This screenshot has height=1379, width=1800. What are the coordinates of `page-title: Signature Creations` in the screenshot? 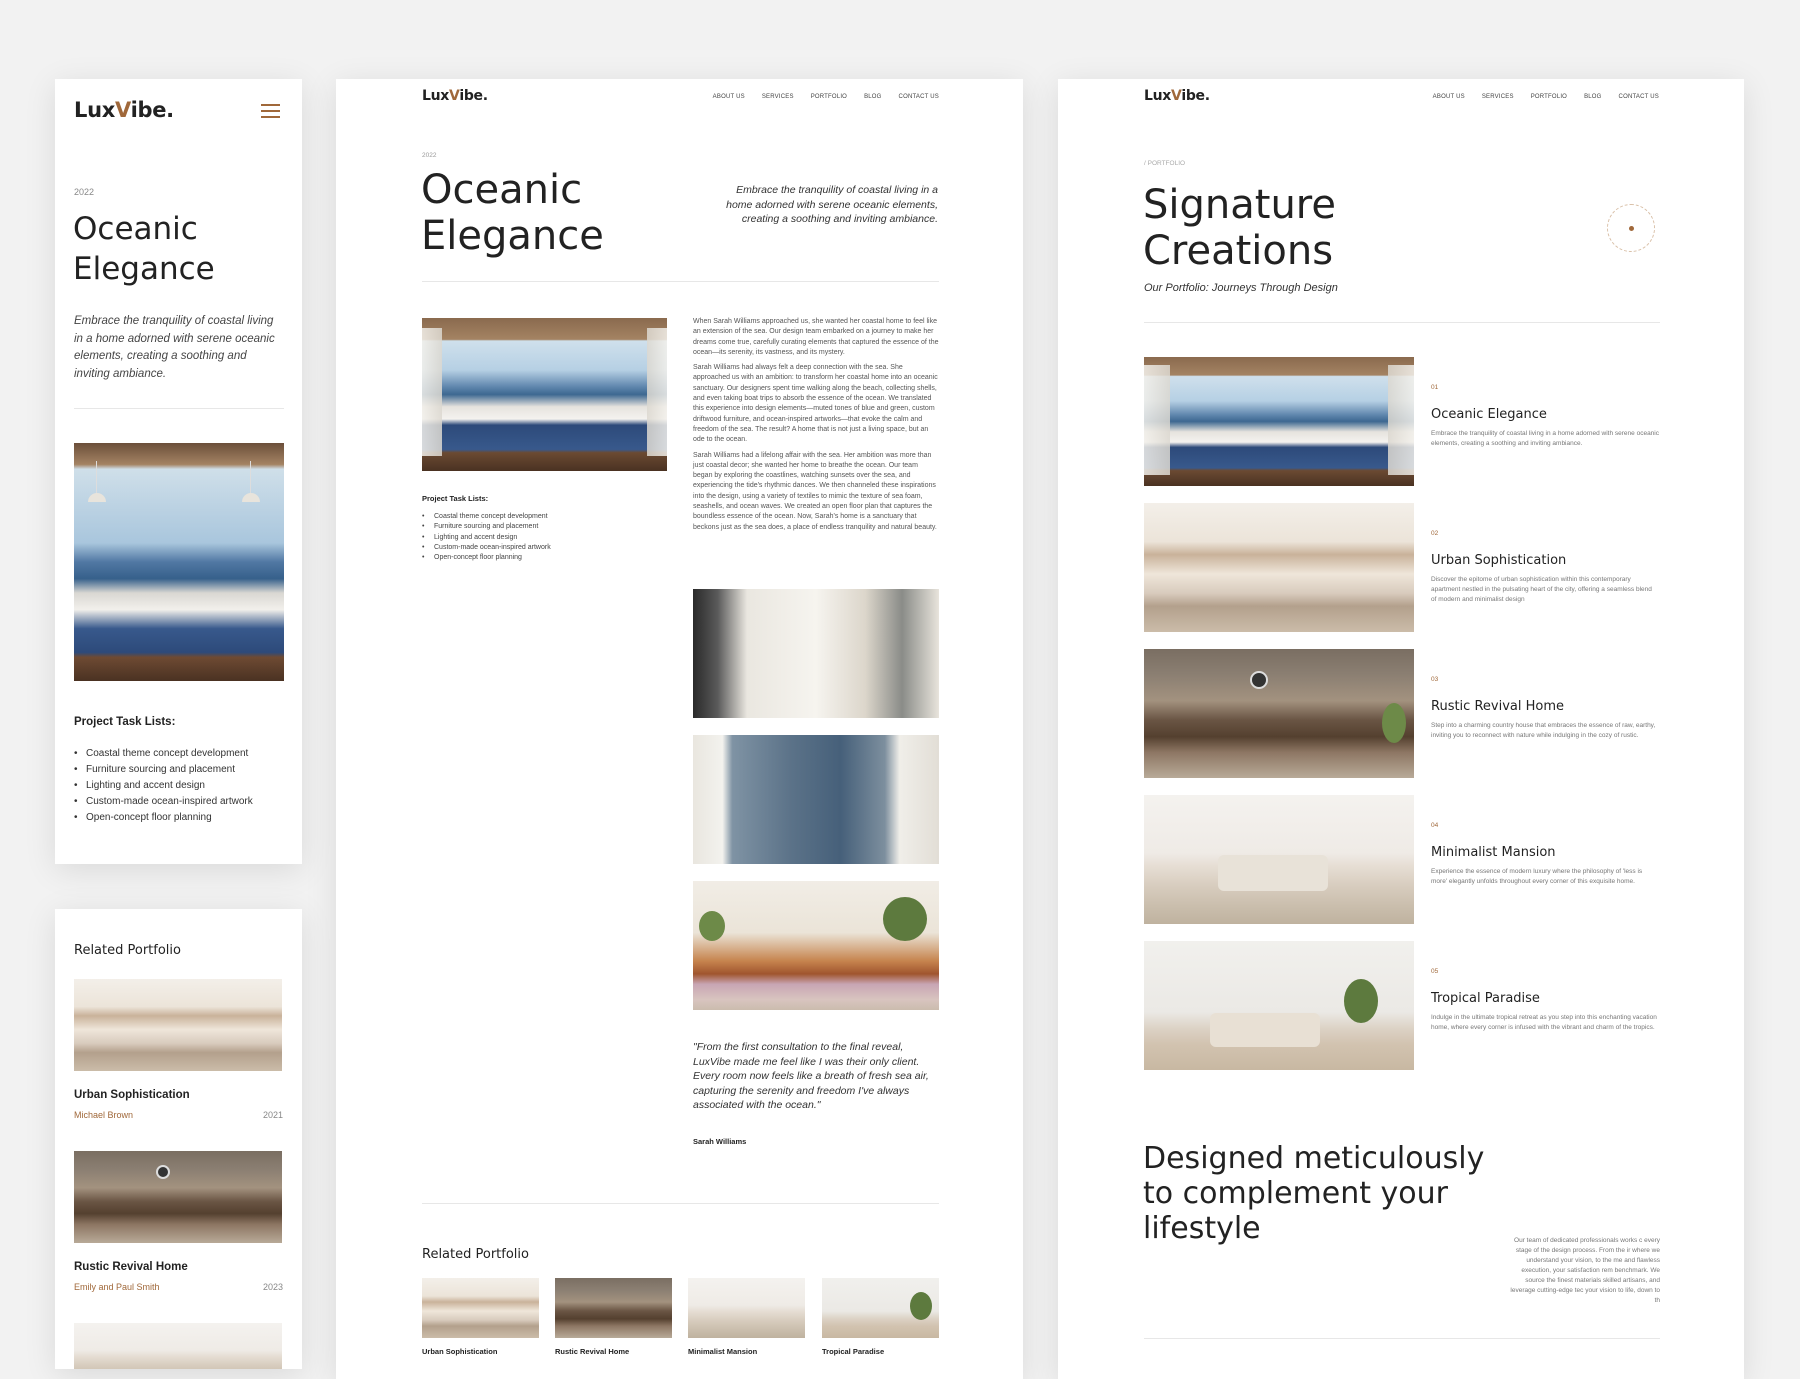 It's located at (1239, 228).